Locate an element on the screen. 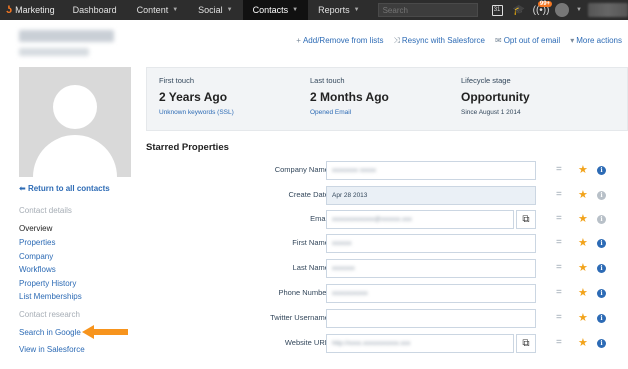 This screenshot has width=628, height=369. opt-out-email-button: ✉ Opt out of email is located at coordinates (527, 41).